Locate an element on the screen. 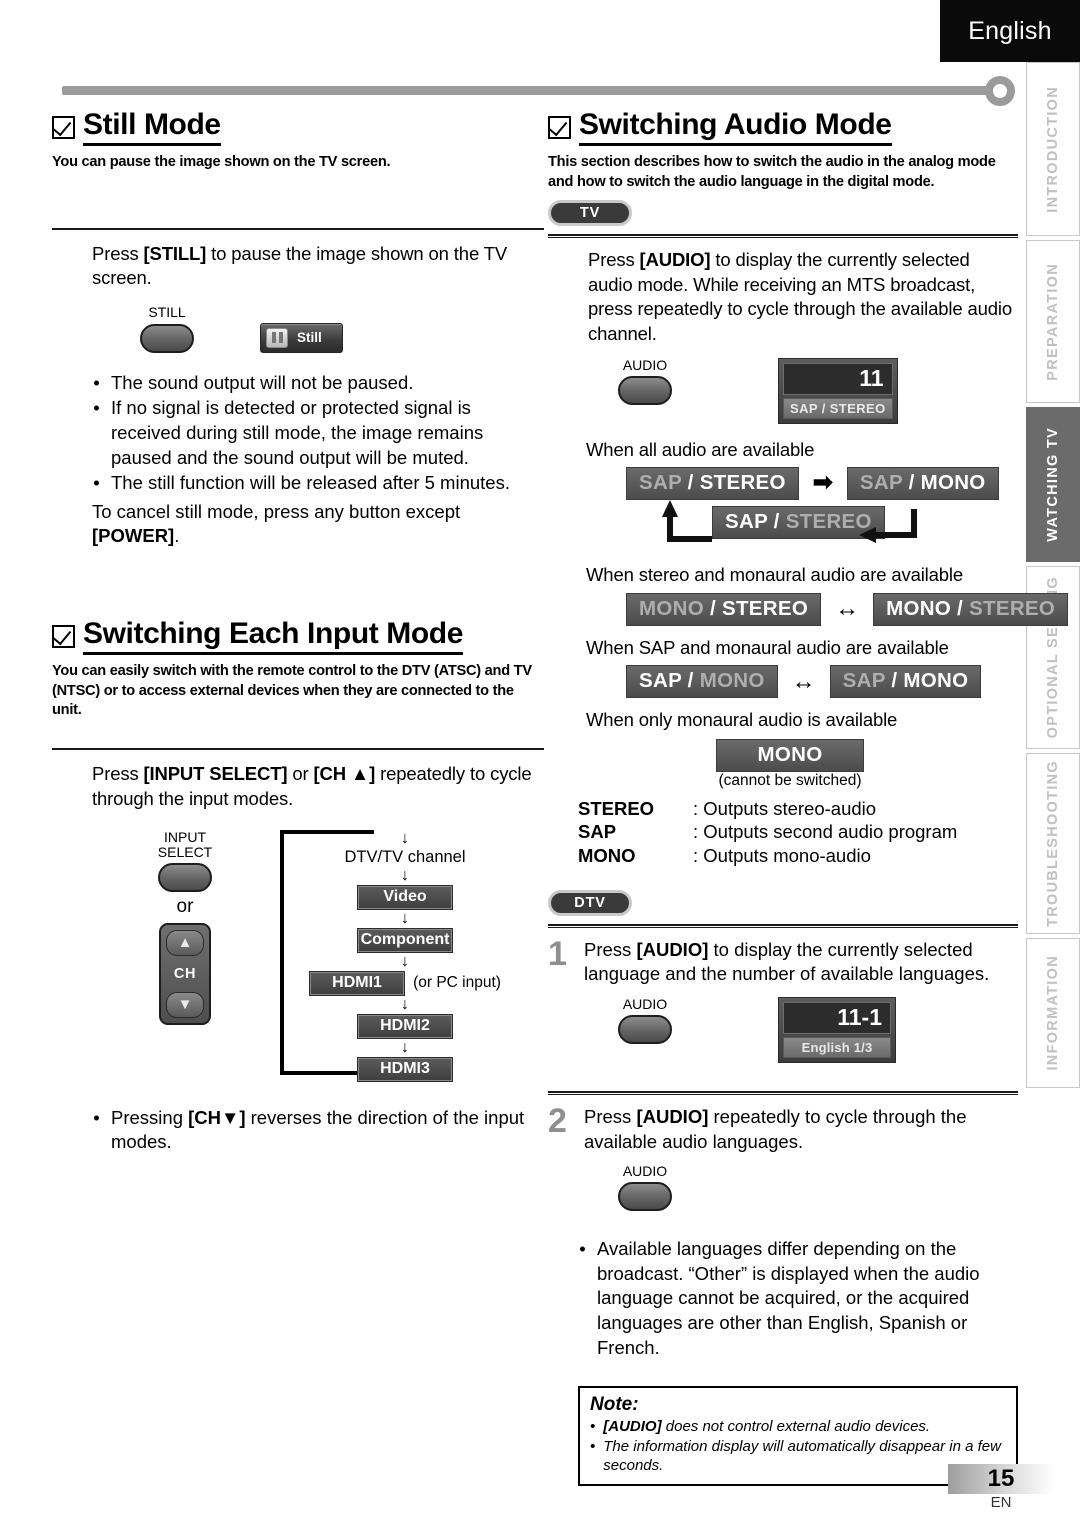 This screenshot has width=1080, height=1526. pause-icon is located at coordinates (277, 337).